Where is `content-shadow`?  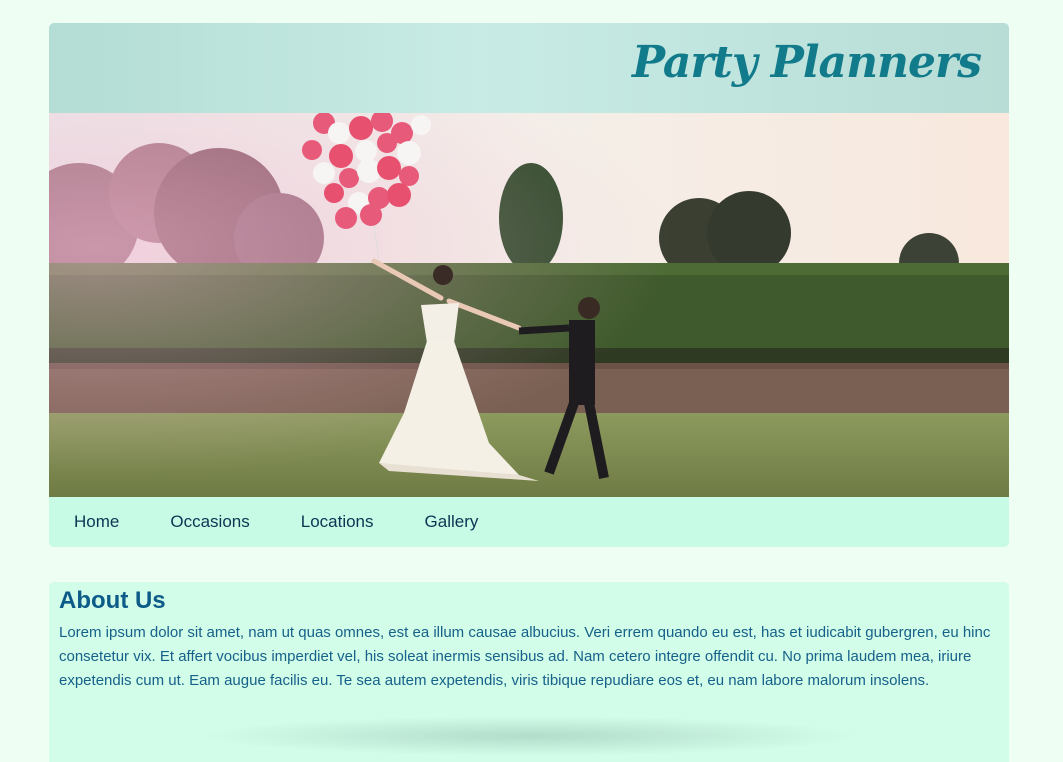
content-shadow is located at coordinates (530, 736).